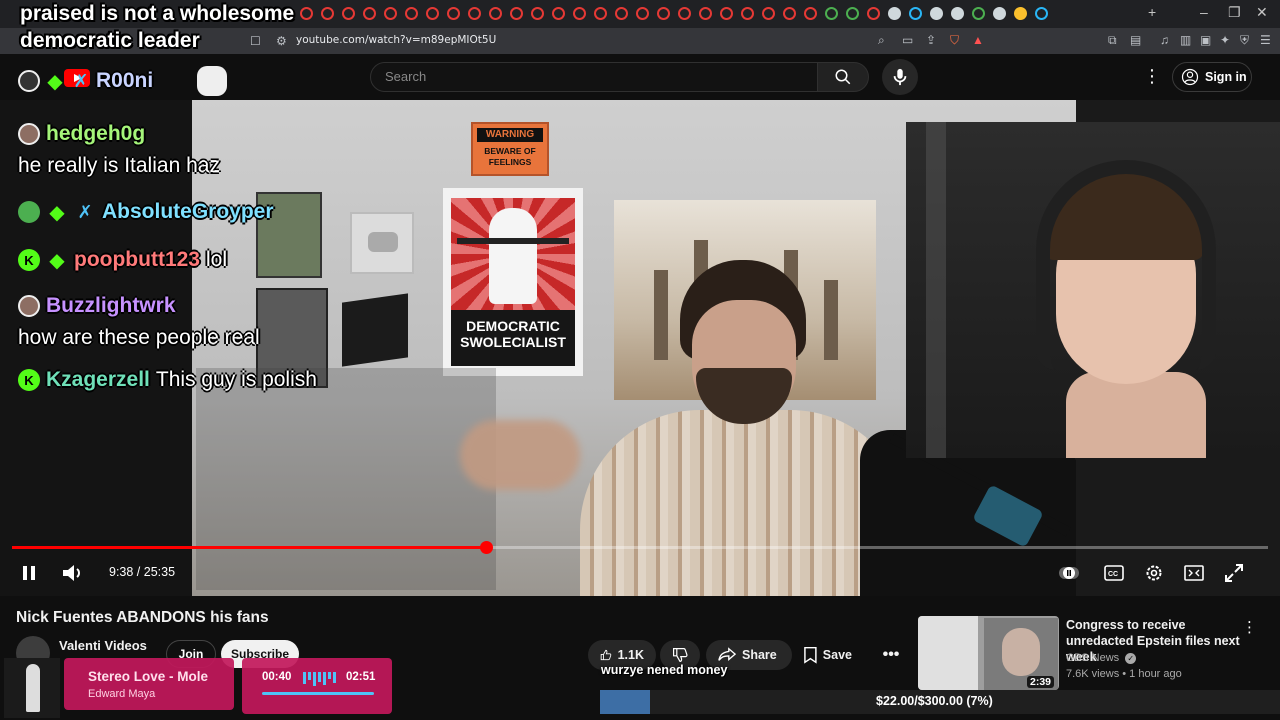 The height and width of the screenshot is (720, 1280). What do you see at coordinates (891, 655) in the screenshot?
I see `more-actions-button: •••` at bounding box center [891, 655].